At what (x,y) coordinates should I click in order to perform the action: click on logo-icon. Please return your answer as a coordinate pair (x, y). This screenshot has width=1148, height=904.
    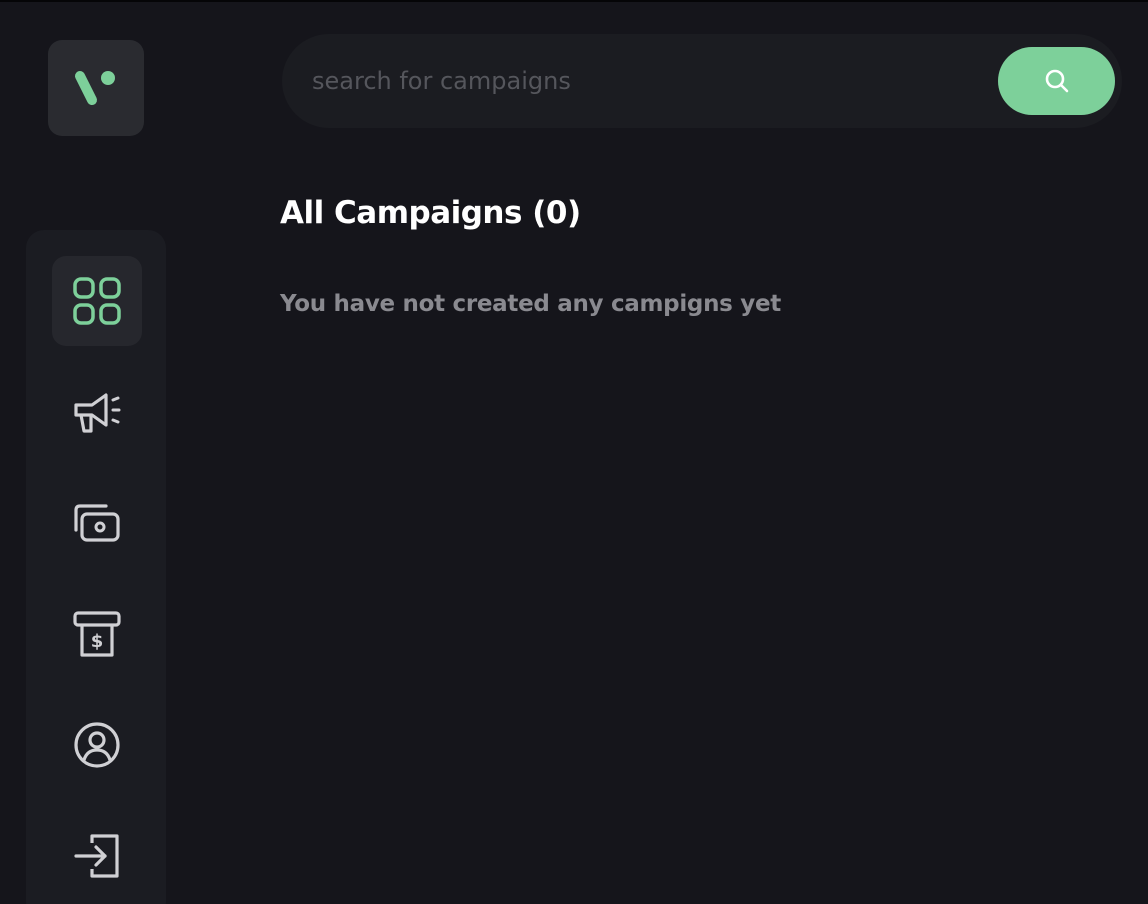
    Looking at the image, I should click on (95, 88).